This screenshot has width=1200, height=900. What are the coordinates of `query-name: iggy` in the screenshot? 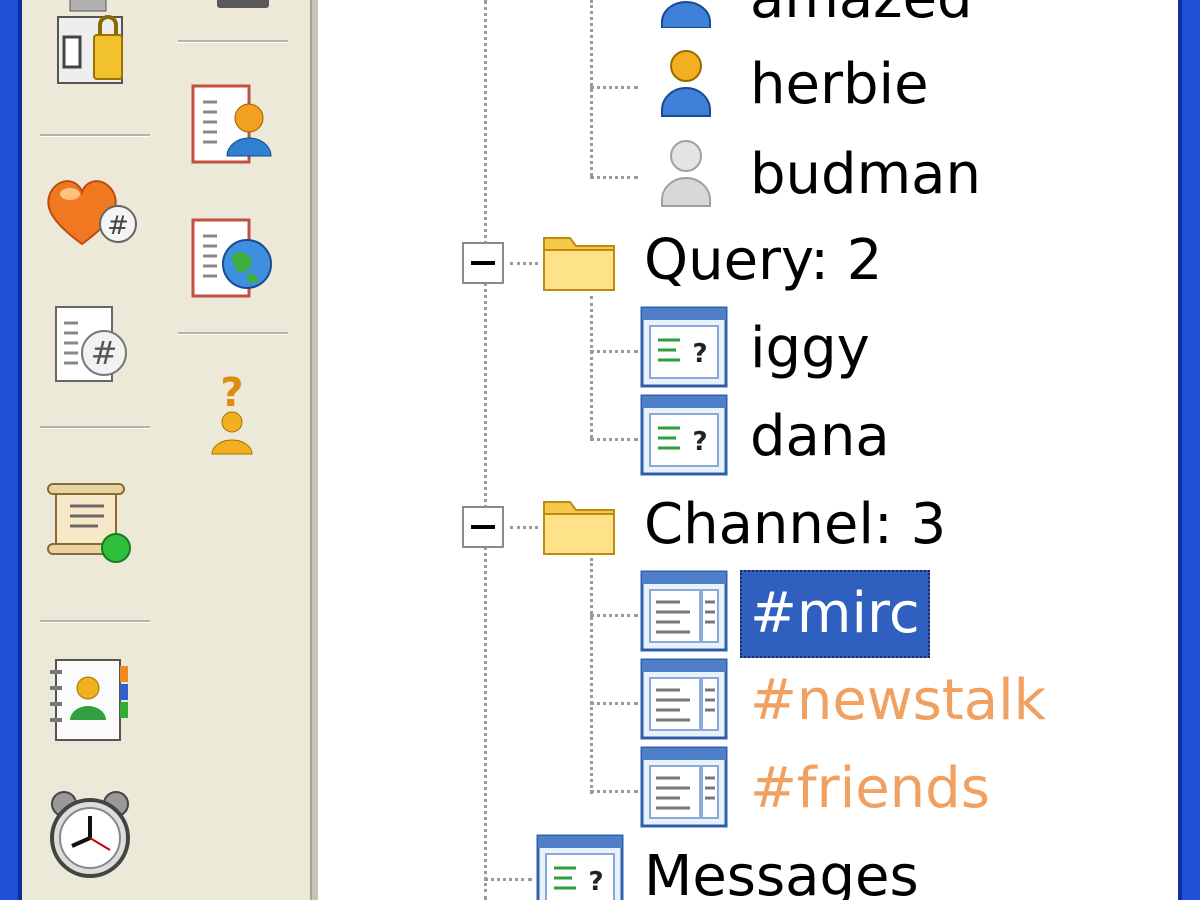 It's located at (810, 348).